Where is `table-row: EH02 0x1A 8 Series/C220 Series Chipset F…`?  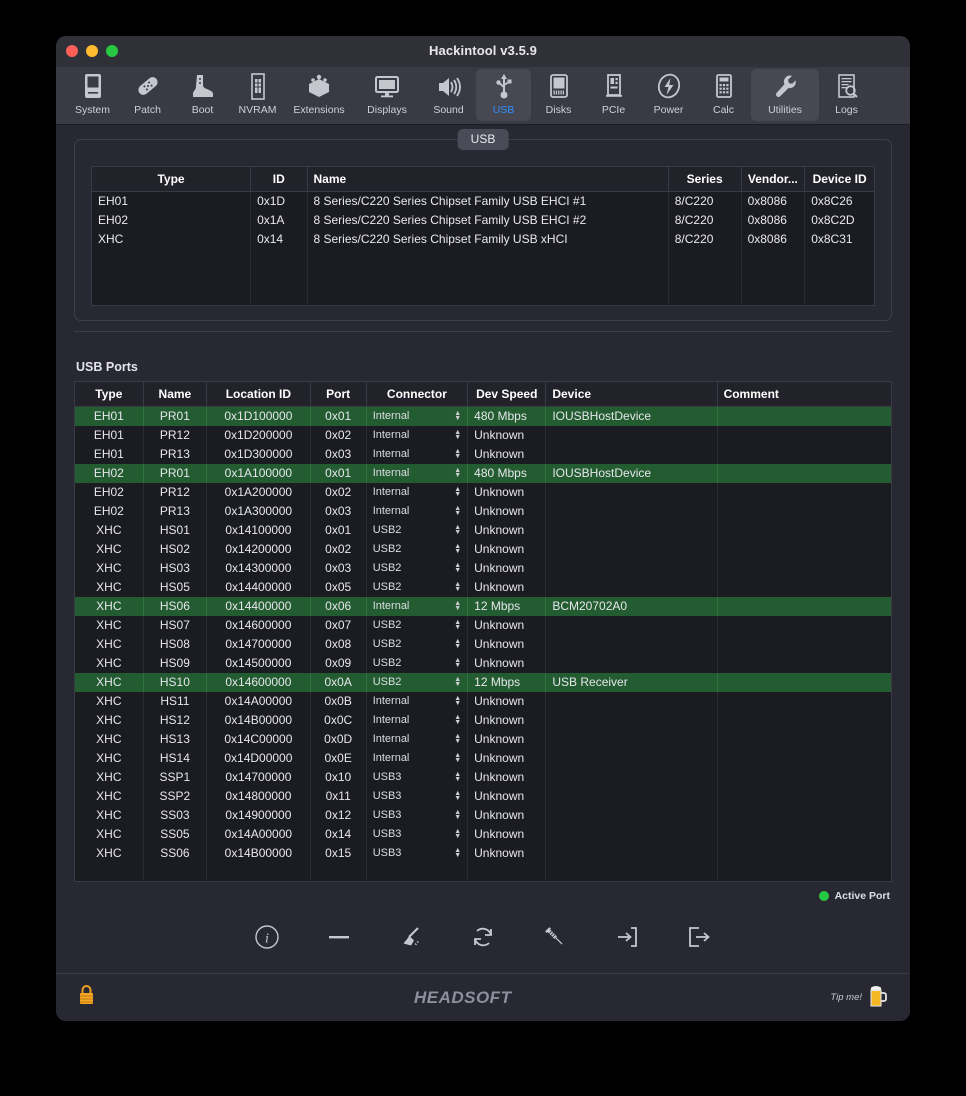 table-row: EH02 0x1A 8 Series/C220 Series Chipset F… is located at coordinates (483, 220).